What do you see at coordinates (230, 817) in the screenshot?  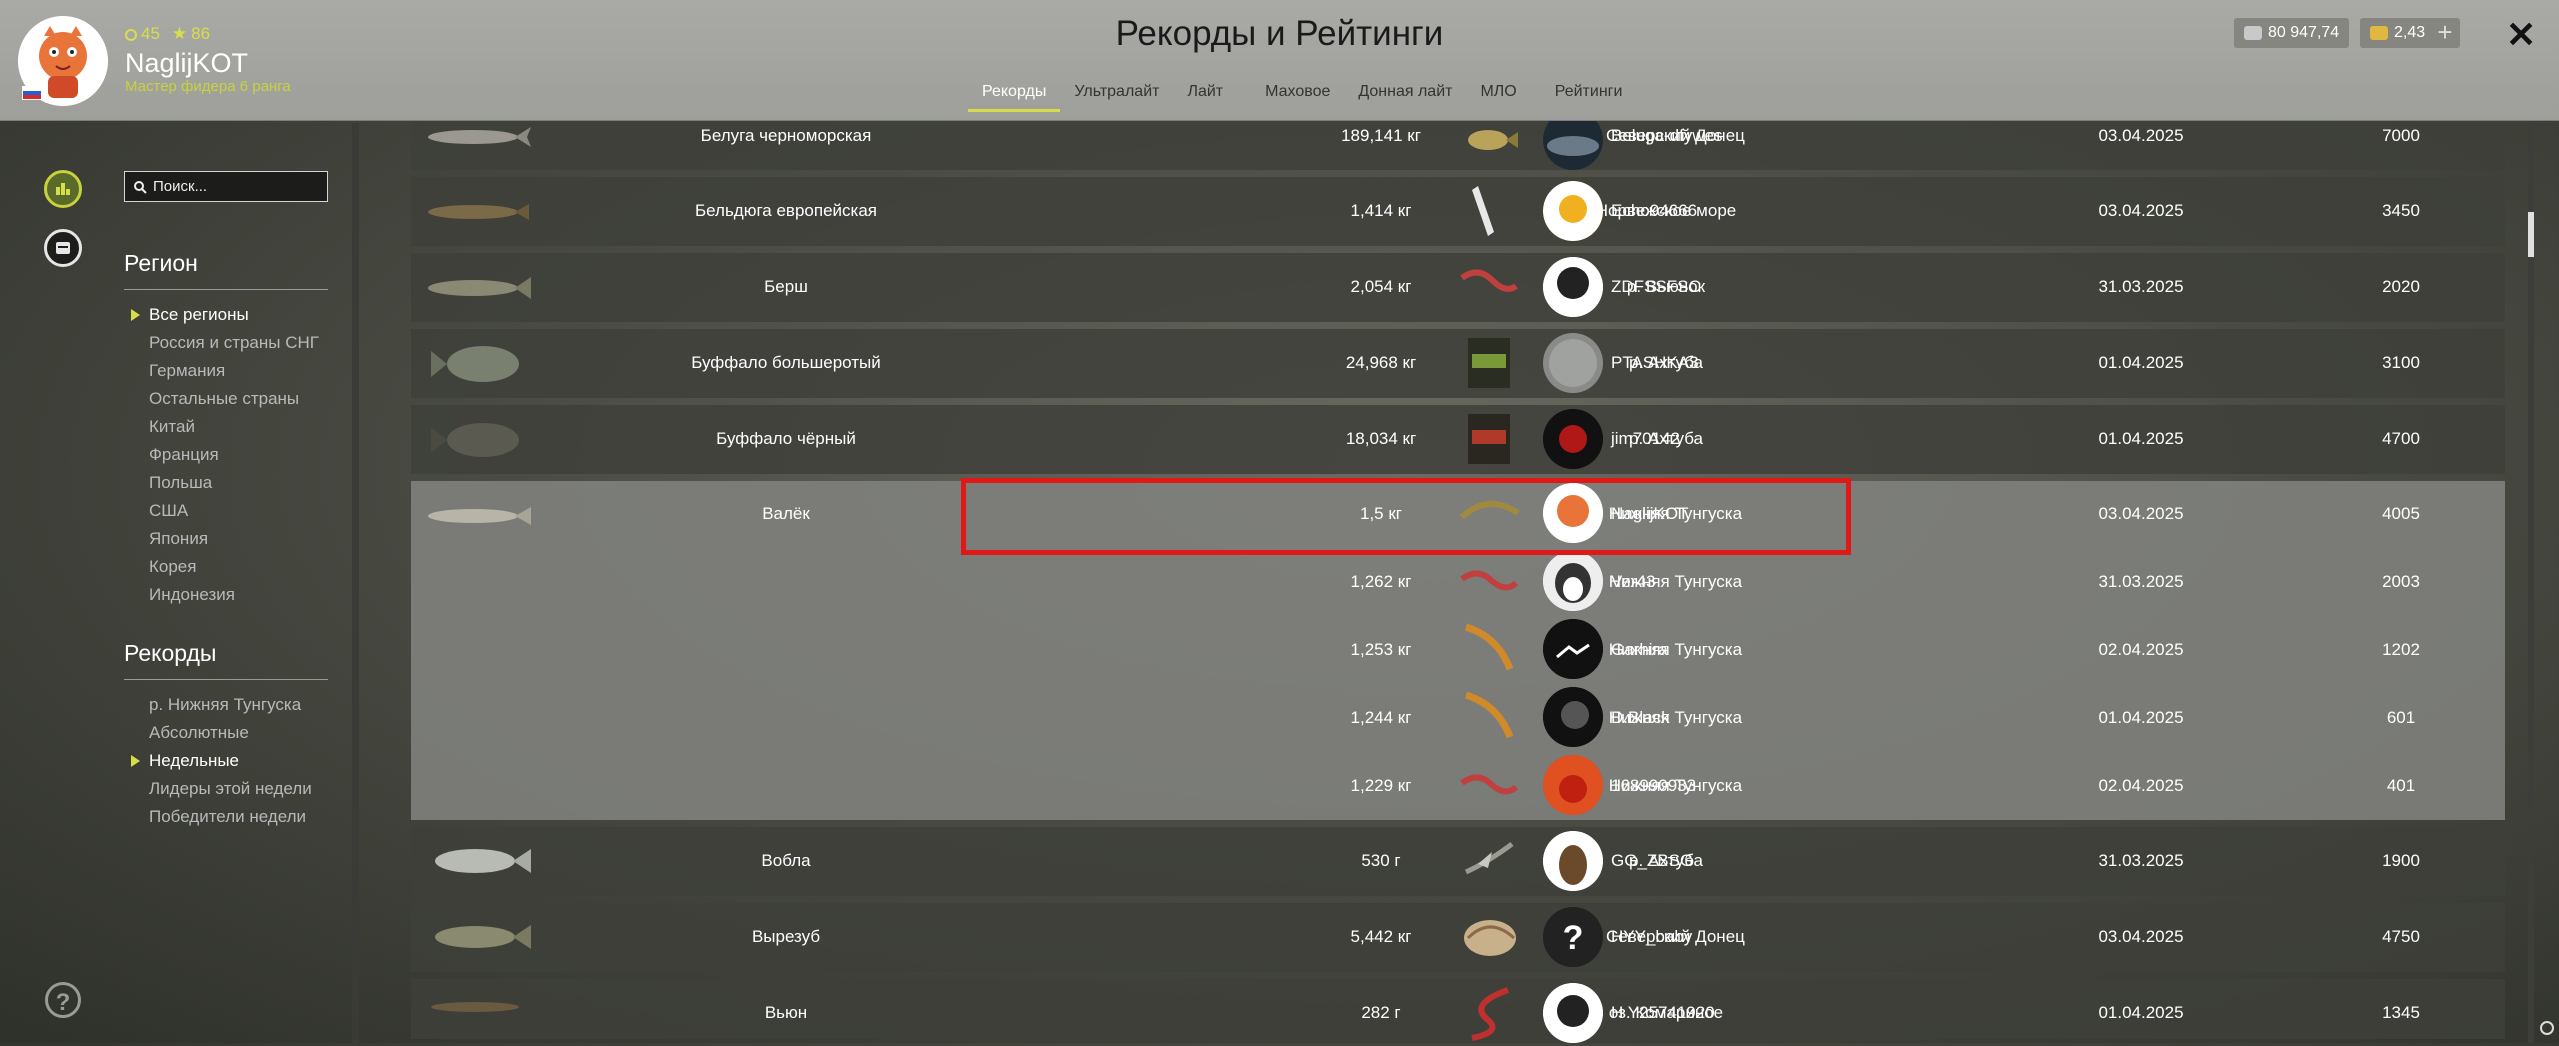 I see `records-item: Победители недели` at bounding box center [230, 817].